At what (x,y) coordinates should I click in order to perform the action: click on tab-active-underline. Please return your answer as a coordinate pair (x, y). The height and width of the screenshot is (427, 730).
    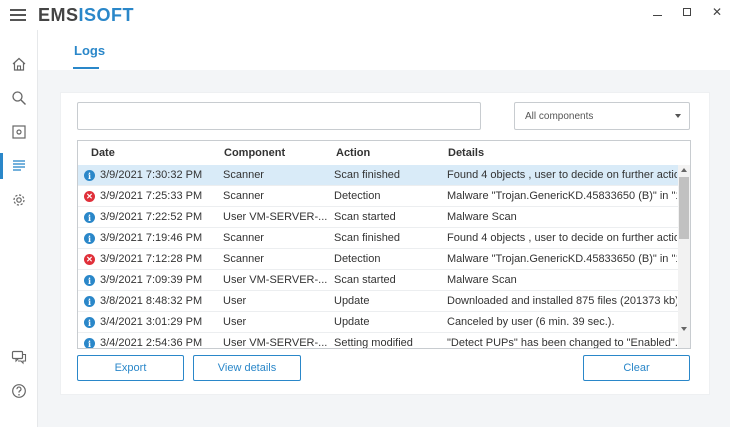
    Looking at the image, I should click on (86, 68).